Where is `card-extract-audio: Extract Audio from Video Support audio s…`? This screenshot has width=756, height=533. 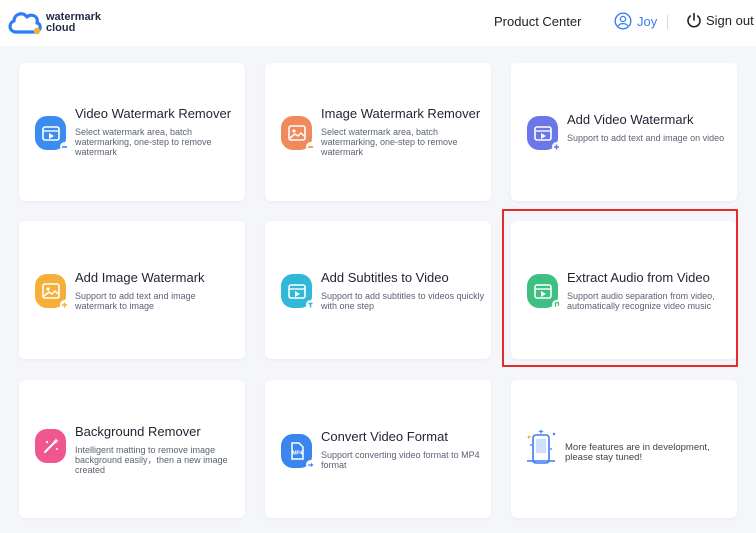
card-extract-audio: Extract Audio from Video Support audio s… is located at coordinates (624, 290).